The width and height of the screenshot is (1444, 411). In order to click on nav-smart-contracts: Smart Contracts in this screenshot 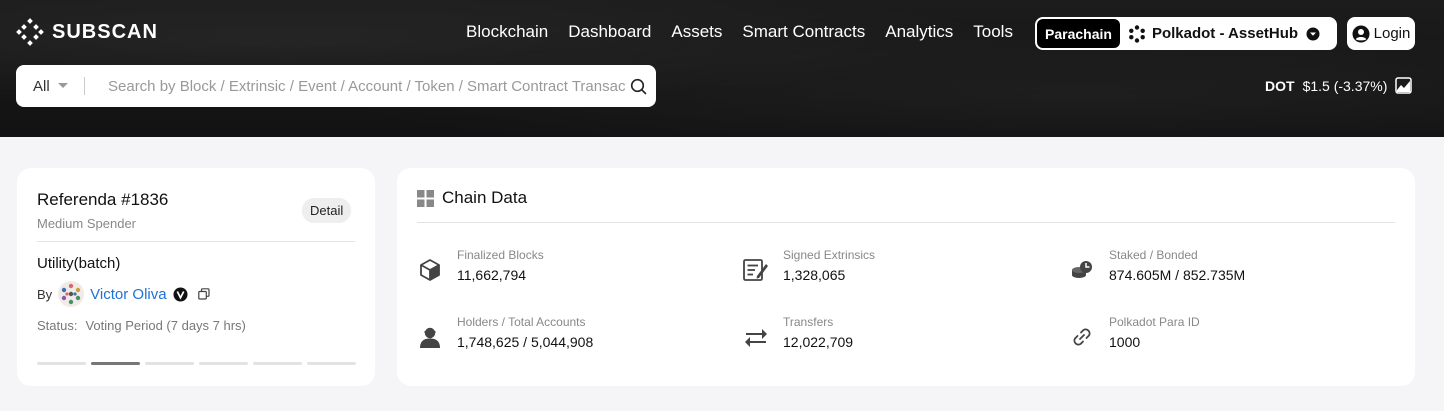, I will do `click(803, 32)`.